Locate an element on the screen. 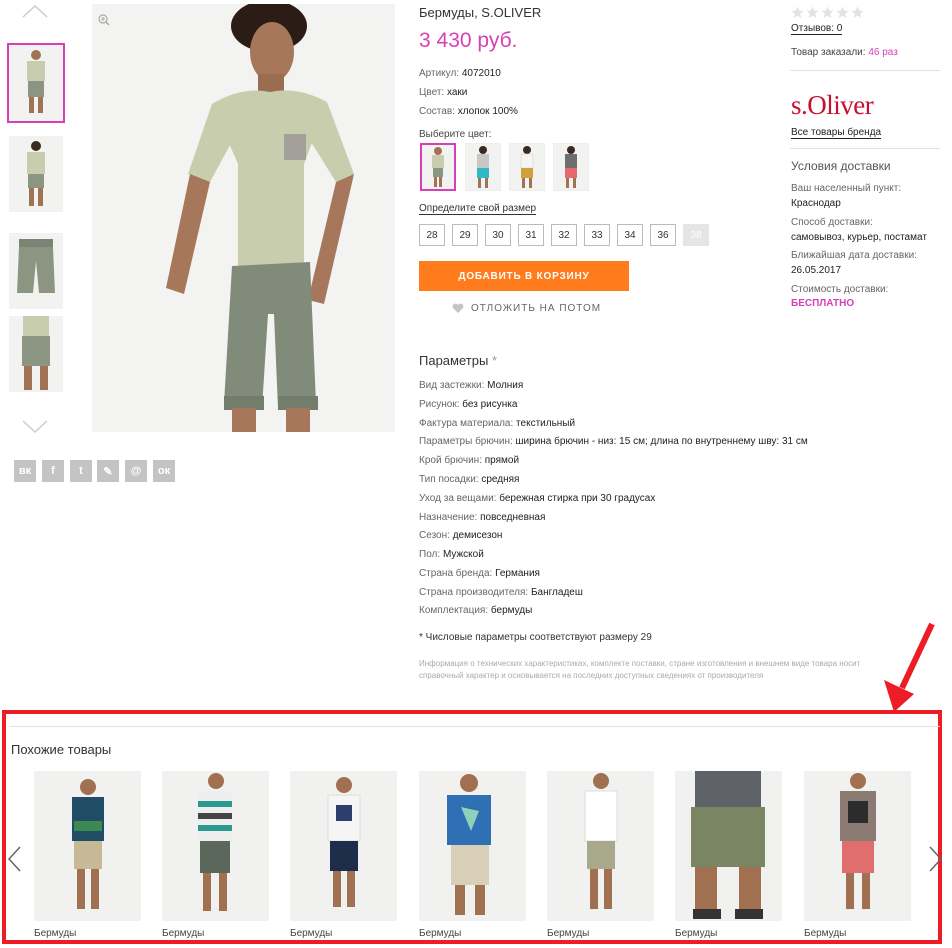 Image resolution: width=952 pixels, height=948 pixels. ordered-label: Товар заказали: is located at coordinates (828, 52).